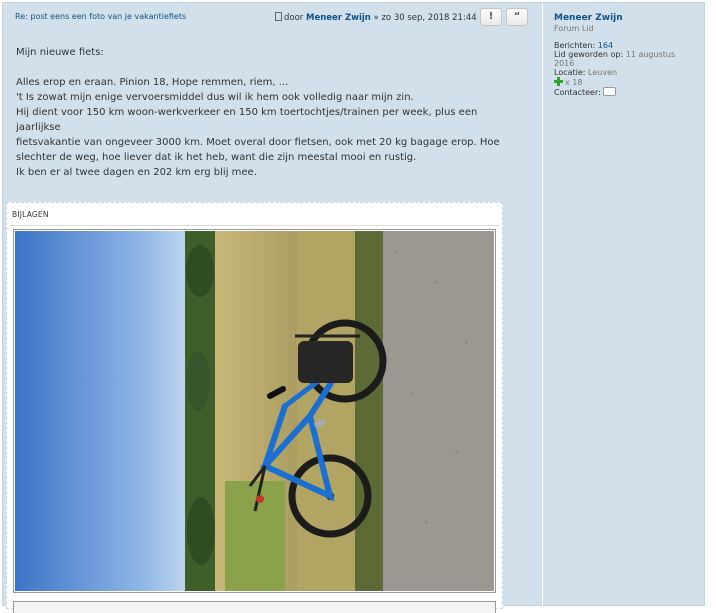  What do you see at coordinates (570, 72) in the screenshot?
I see `location-label: Locatie:` at bounding box center [570, 72].